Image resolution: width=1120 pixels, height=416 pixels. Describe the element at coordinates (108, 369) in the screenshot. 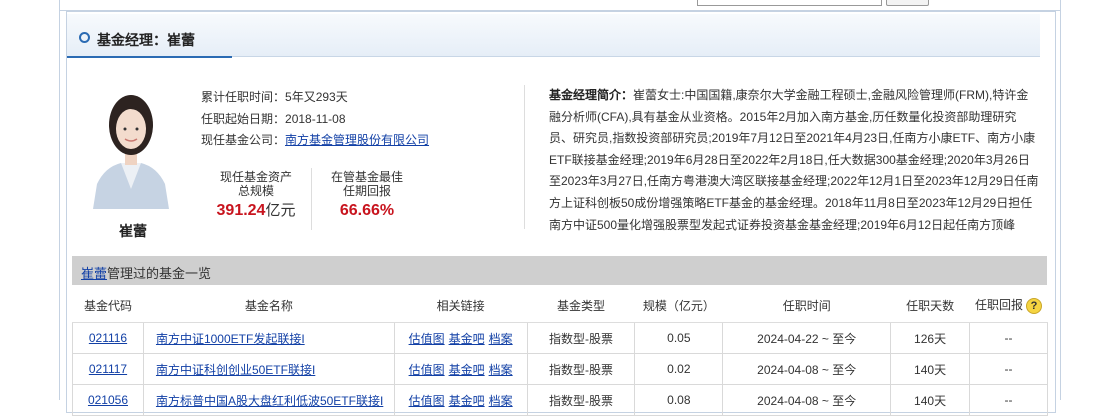

I see `fund-code-link: 021117` at that location.